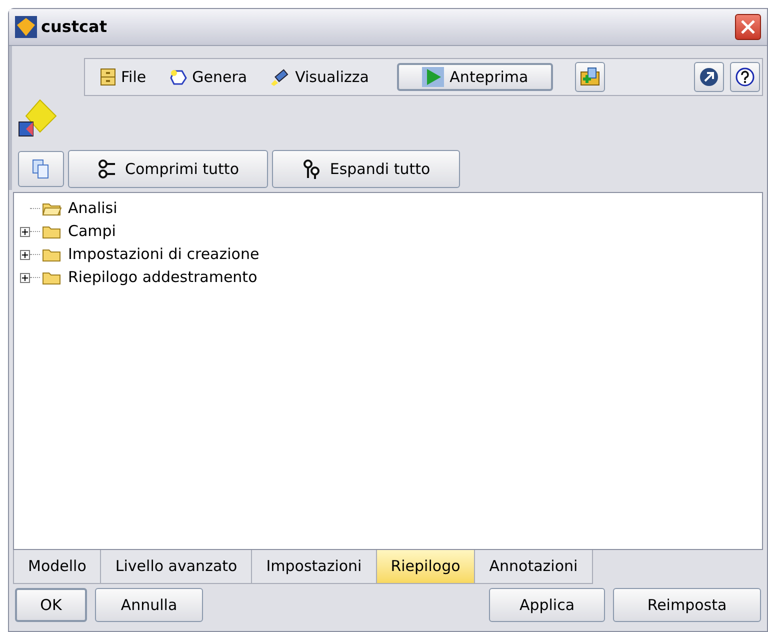 The width and height of the screenshot is (768, 632). Describe the element at coordinates (433, 77) in the screenshot. I see `play-icon` at that location.